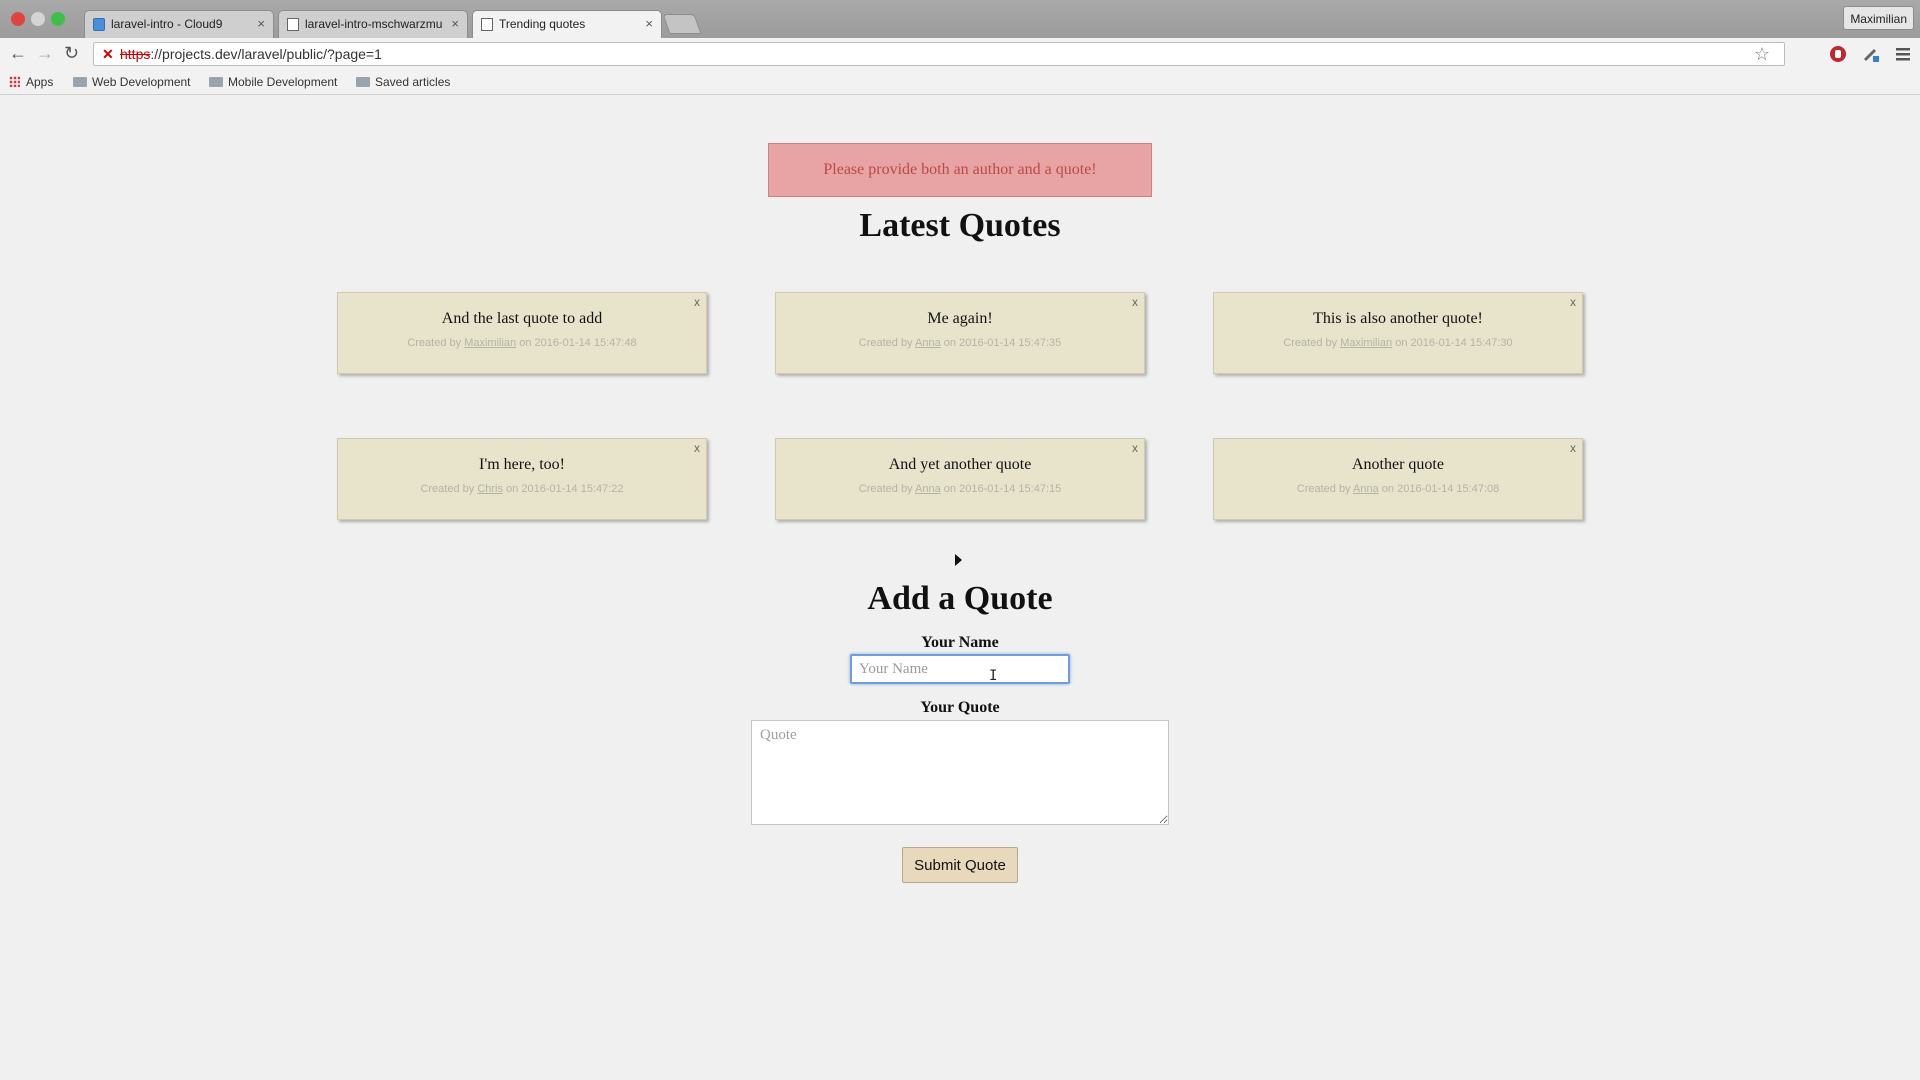 This screenshot has height=1080, width=1920. What do you see at coordinates (522, 464) in the screenshot?
I see `quote-text: I'm here, too!` at bounding box center [522, 464].